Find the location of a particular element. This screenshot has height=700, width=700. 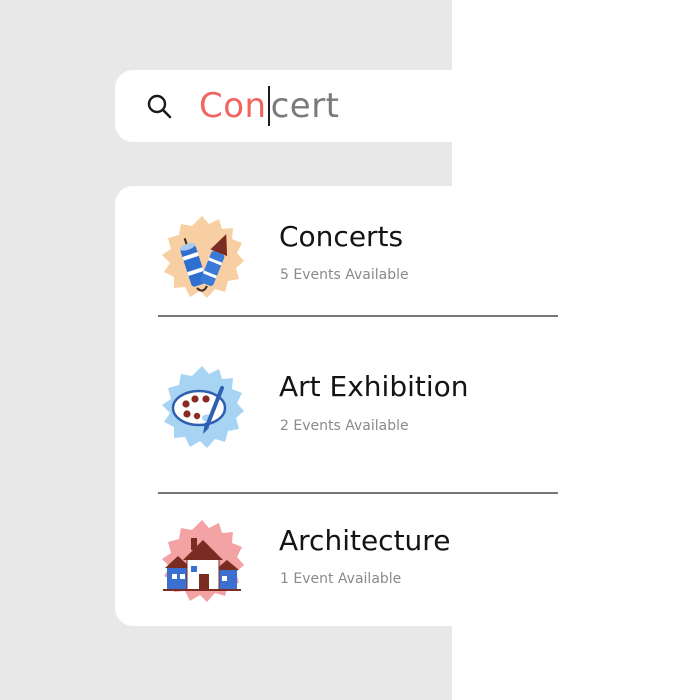

result-item-art-exhibition: Art Exhibition 2 Events Available is located at coordinates (335, 401).